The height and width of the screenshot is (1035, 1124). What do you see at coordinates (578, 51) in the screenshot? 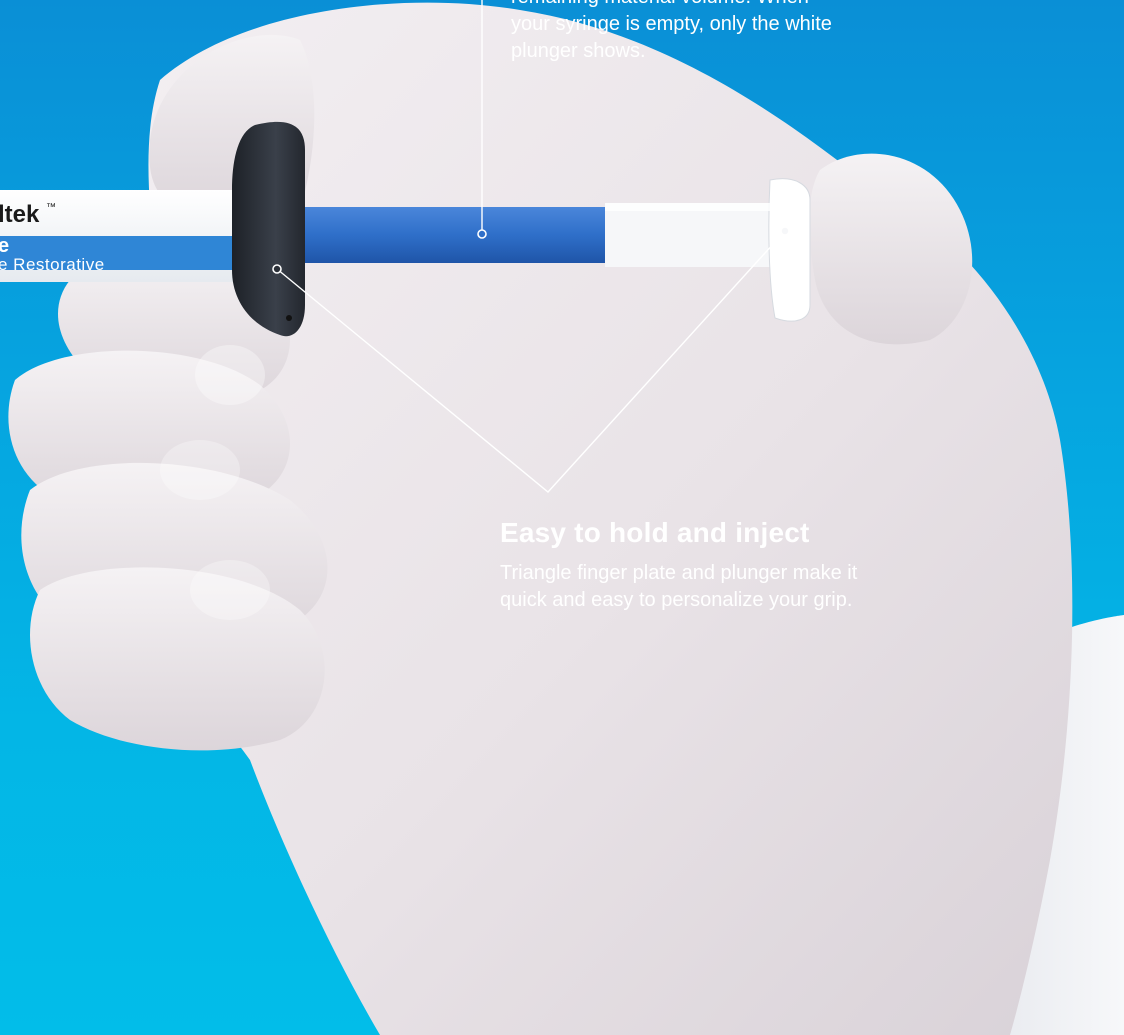
I see `callout-line: plunger shows.` at bounding box center [578, 51].